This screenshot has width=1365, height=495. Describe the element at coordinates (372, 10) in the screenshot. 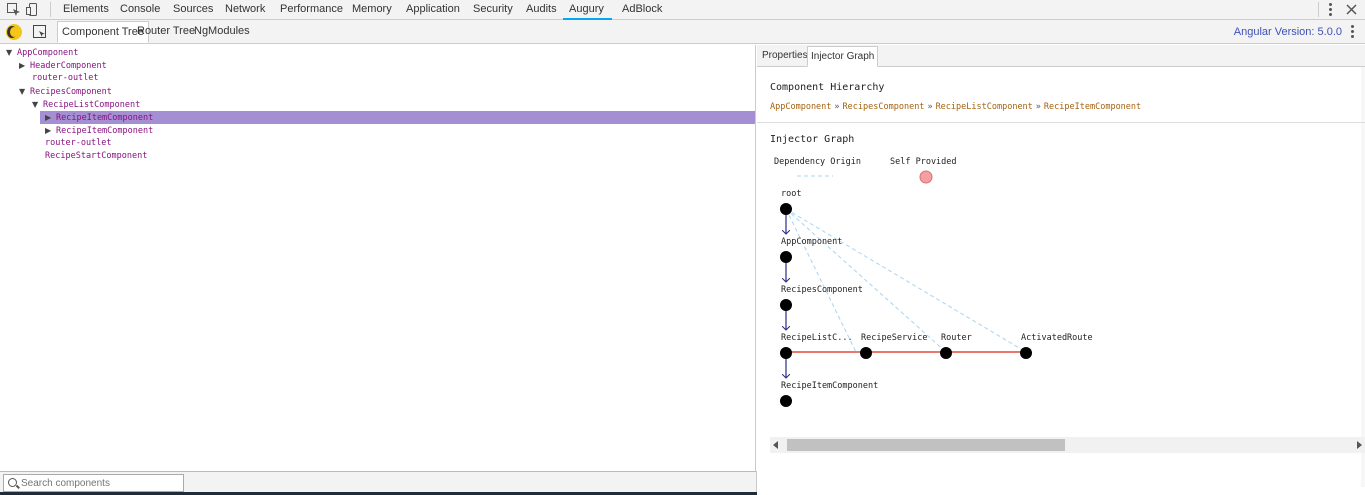

I see `tab-memory: Memory` at that location.